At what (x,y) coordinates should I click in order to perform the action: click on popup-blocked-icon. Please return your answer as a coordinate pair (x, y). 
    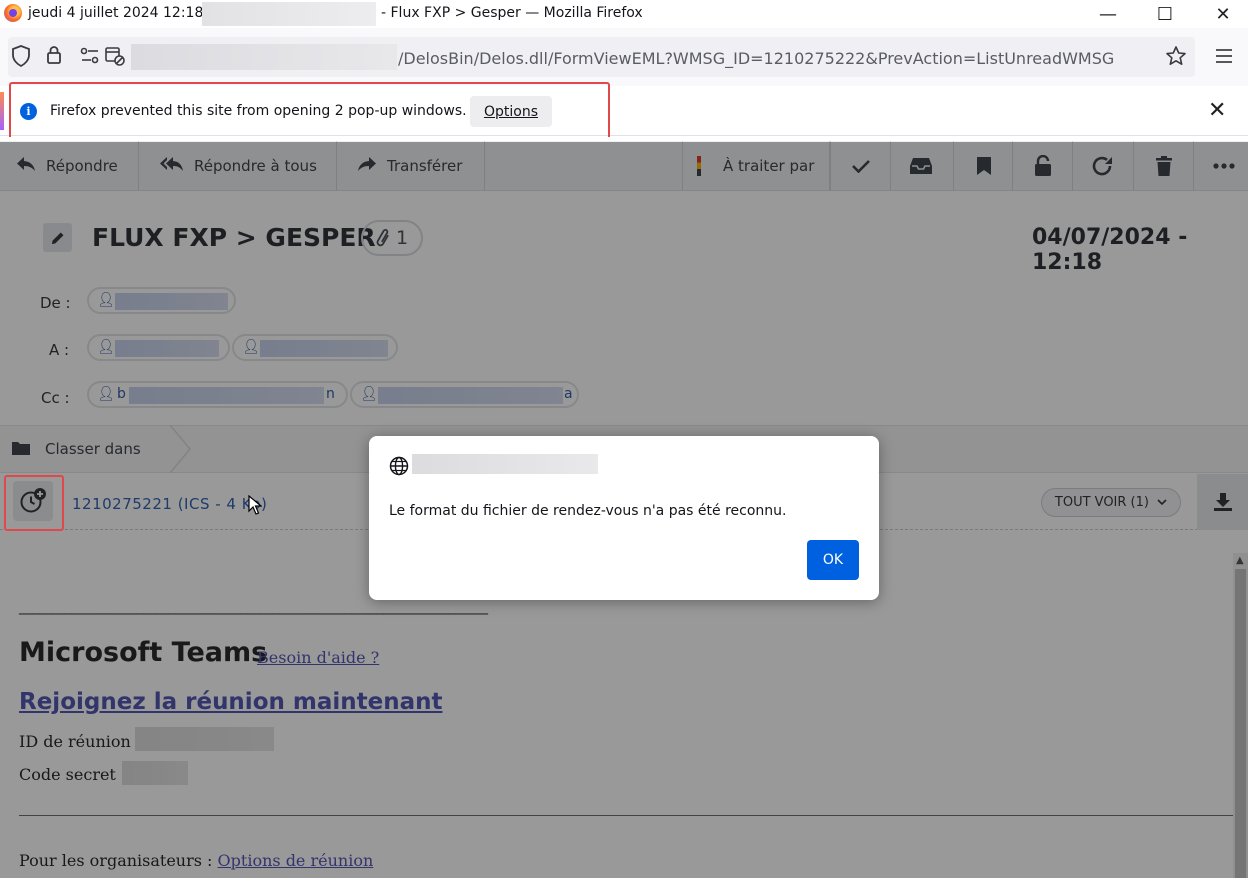
    Looking at the image, I should click on (115, 58).